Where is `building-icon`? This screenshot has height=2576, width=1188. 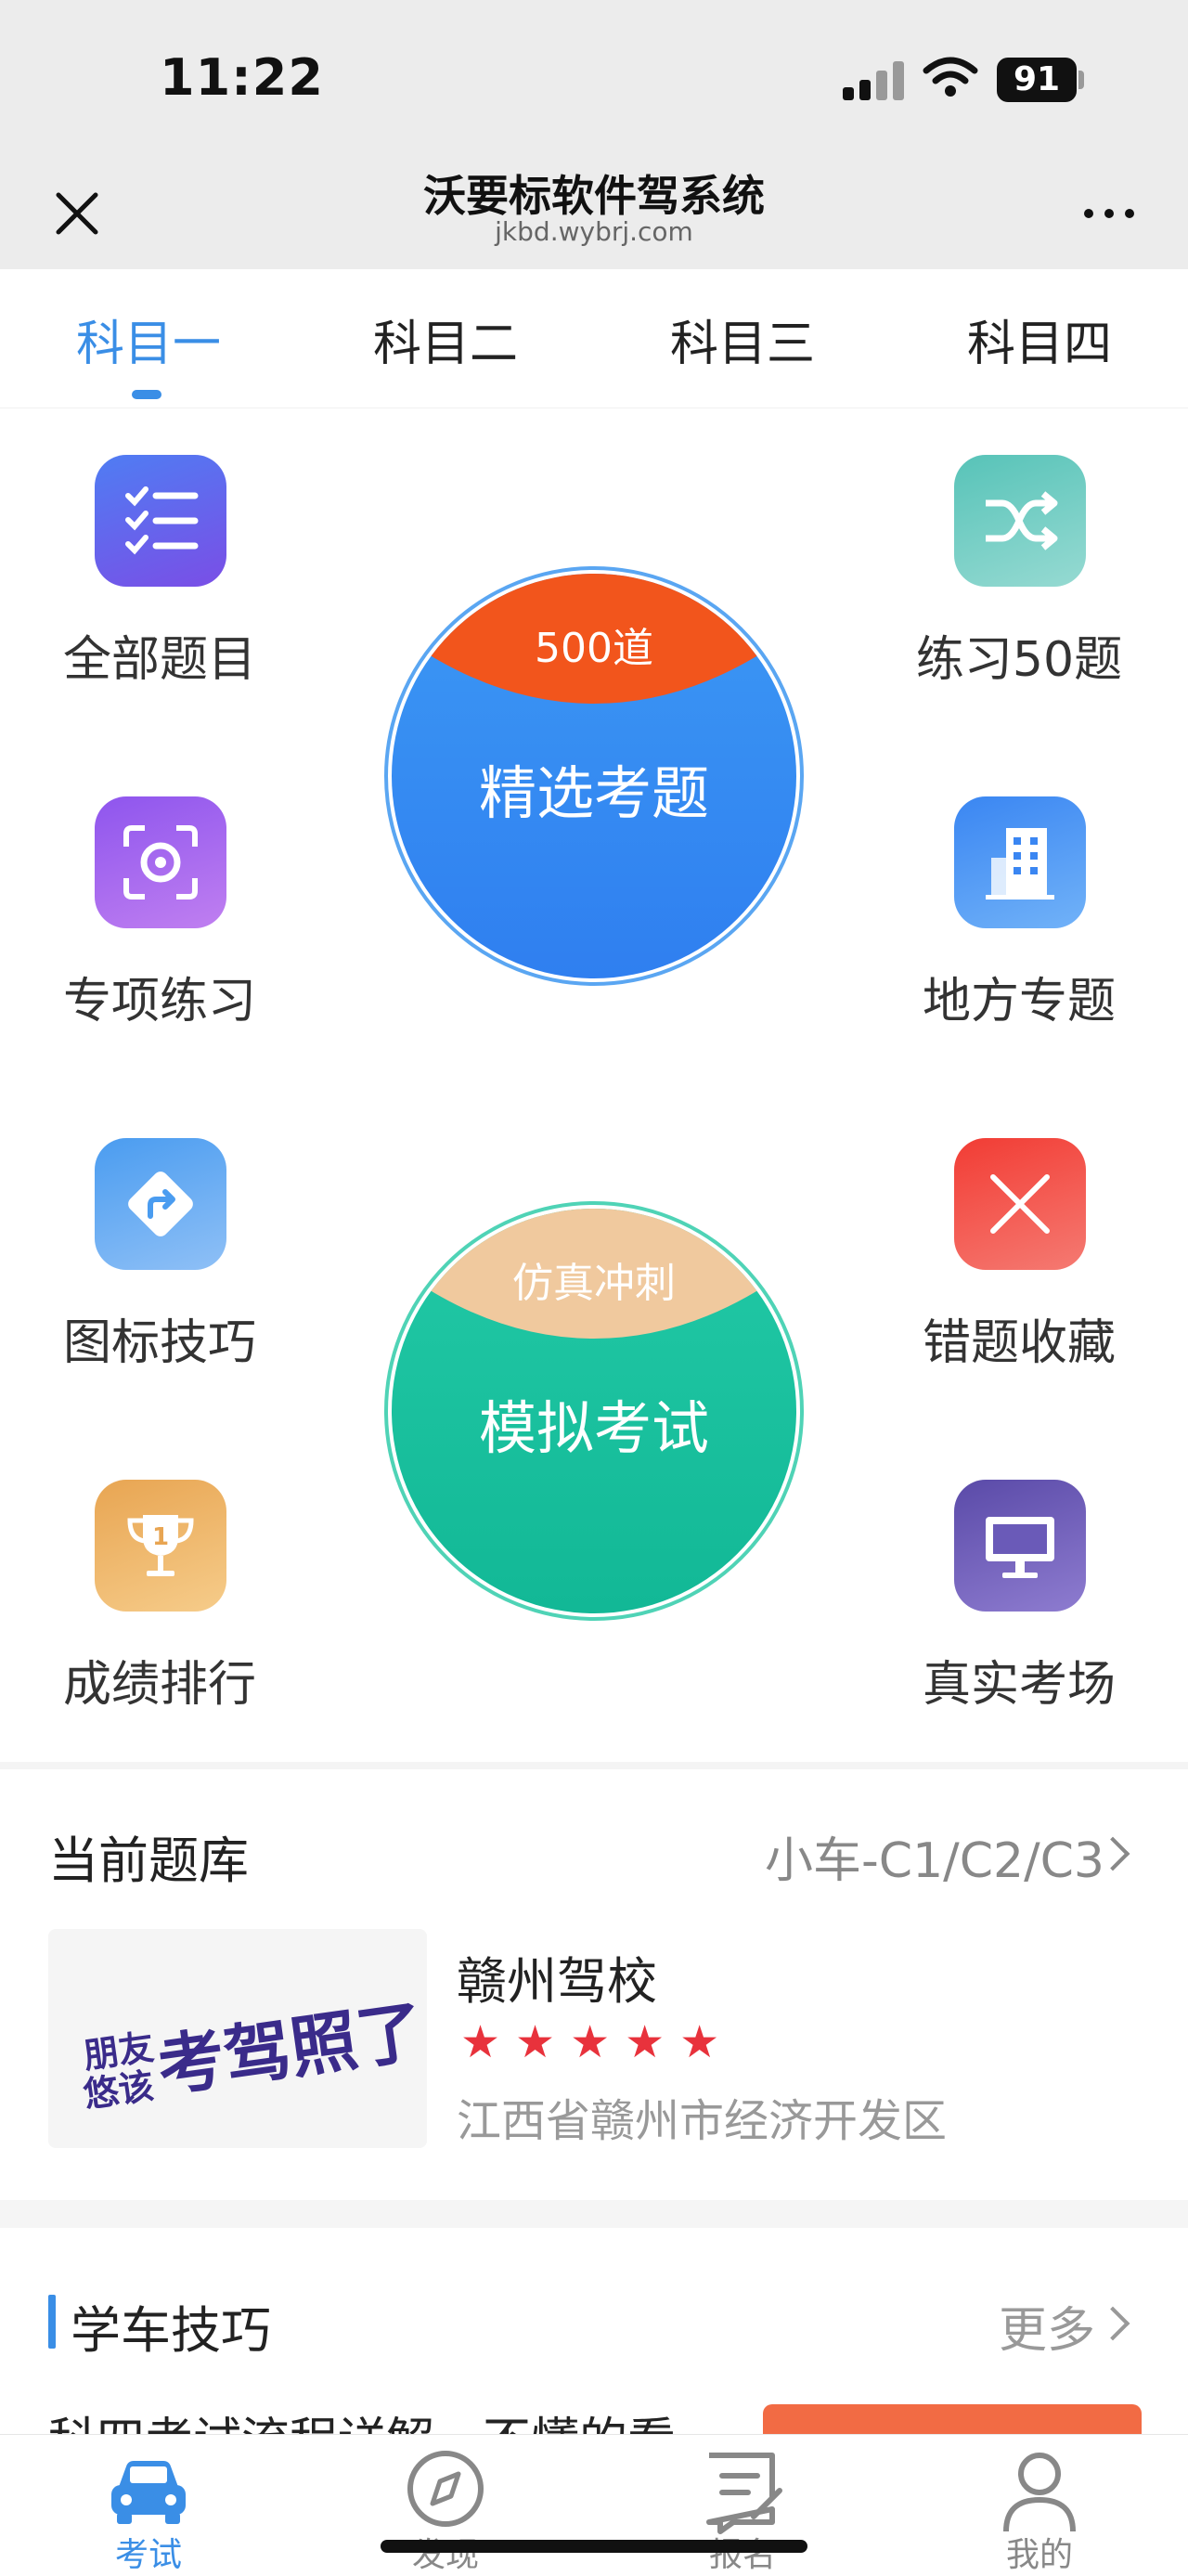 building-icon is located at coordinates (1020, 862).